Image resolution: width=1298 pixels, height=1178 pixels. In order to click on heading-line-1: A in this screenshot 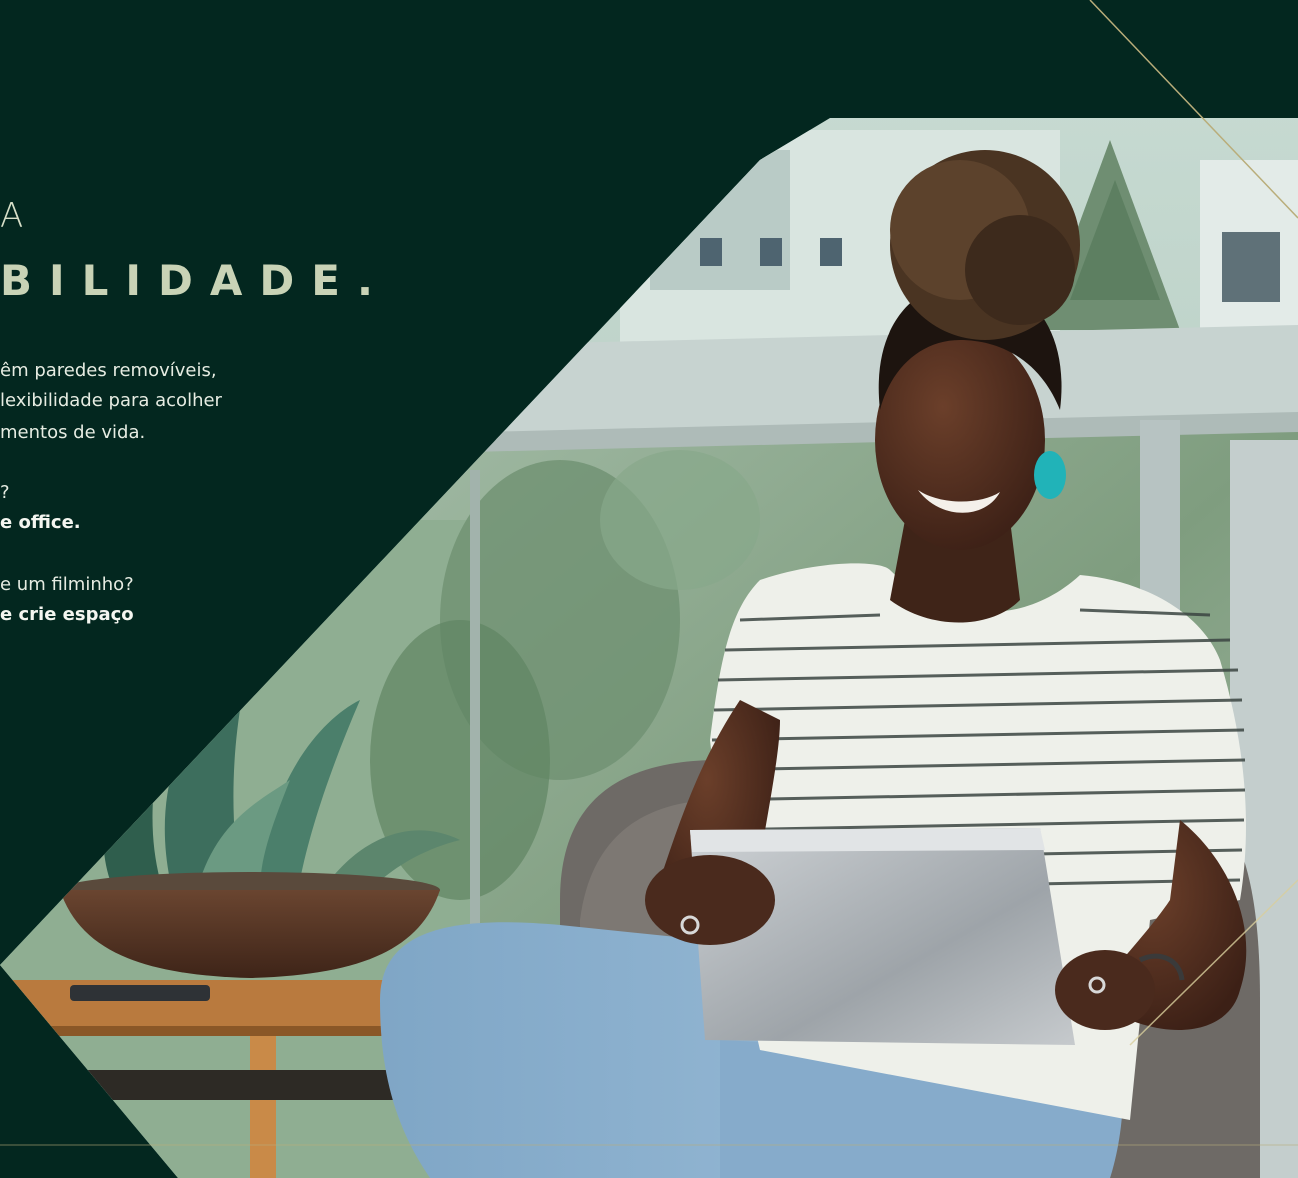, I will do `click(17, 216)`.